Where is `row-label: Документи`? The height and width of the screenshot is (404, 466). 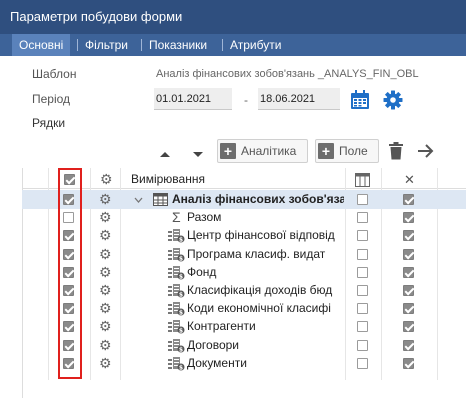 row-label: Документи is located at coordinates (217, 363).